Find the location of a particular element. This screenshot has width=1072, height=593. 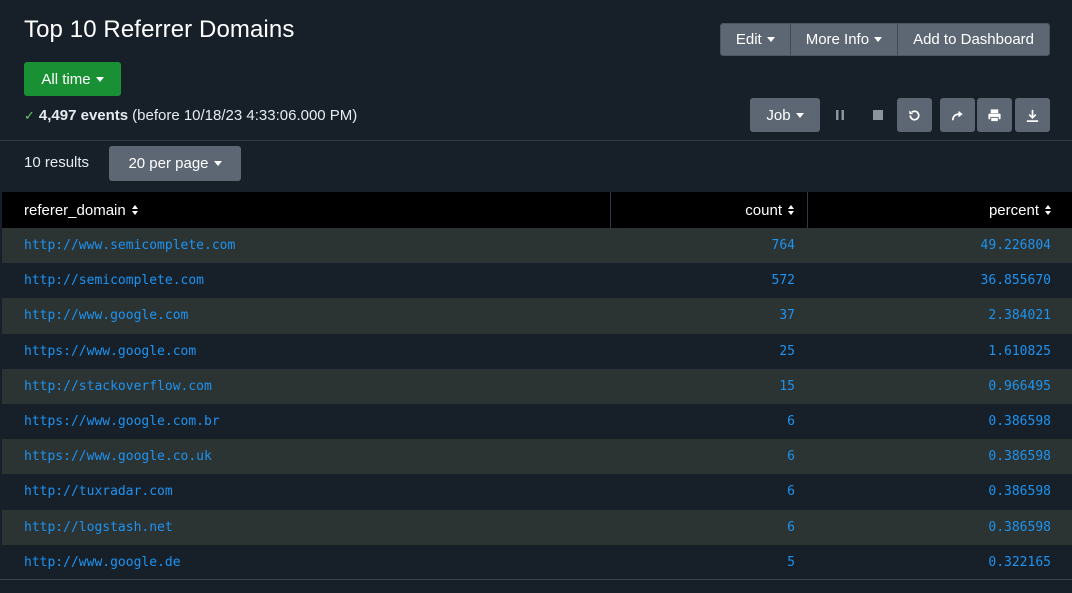

time-range-label: All time is located at coordinates (66, 79).